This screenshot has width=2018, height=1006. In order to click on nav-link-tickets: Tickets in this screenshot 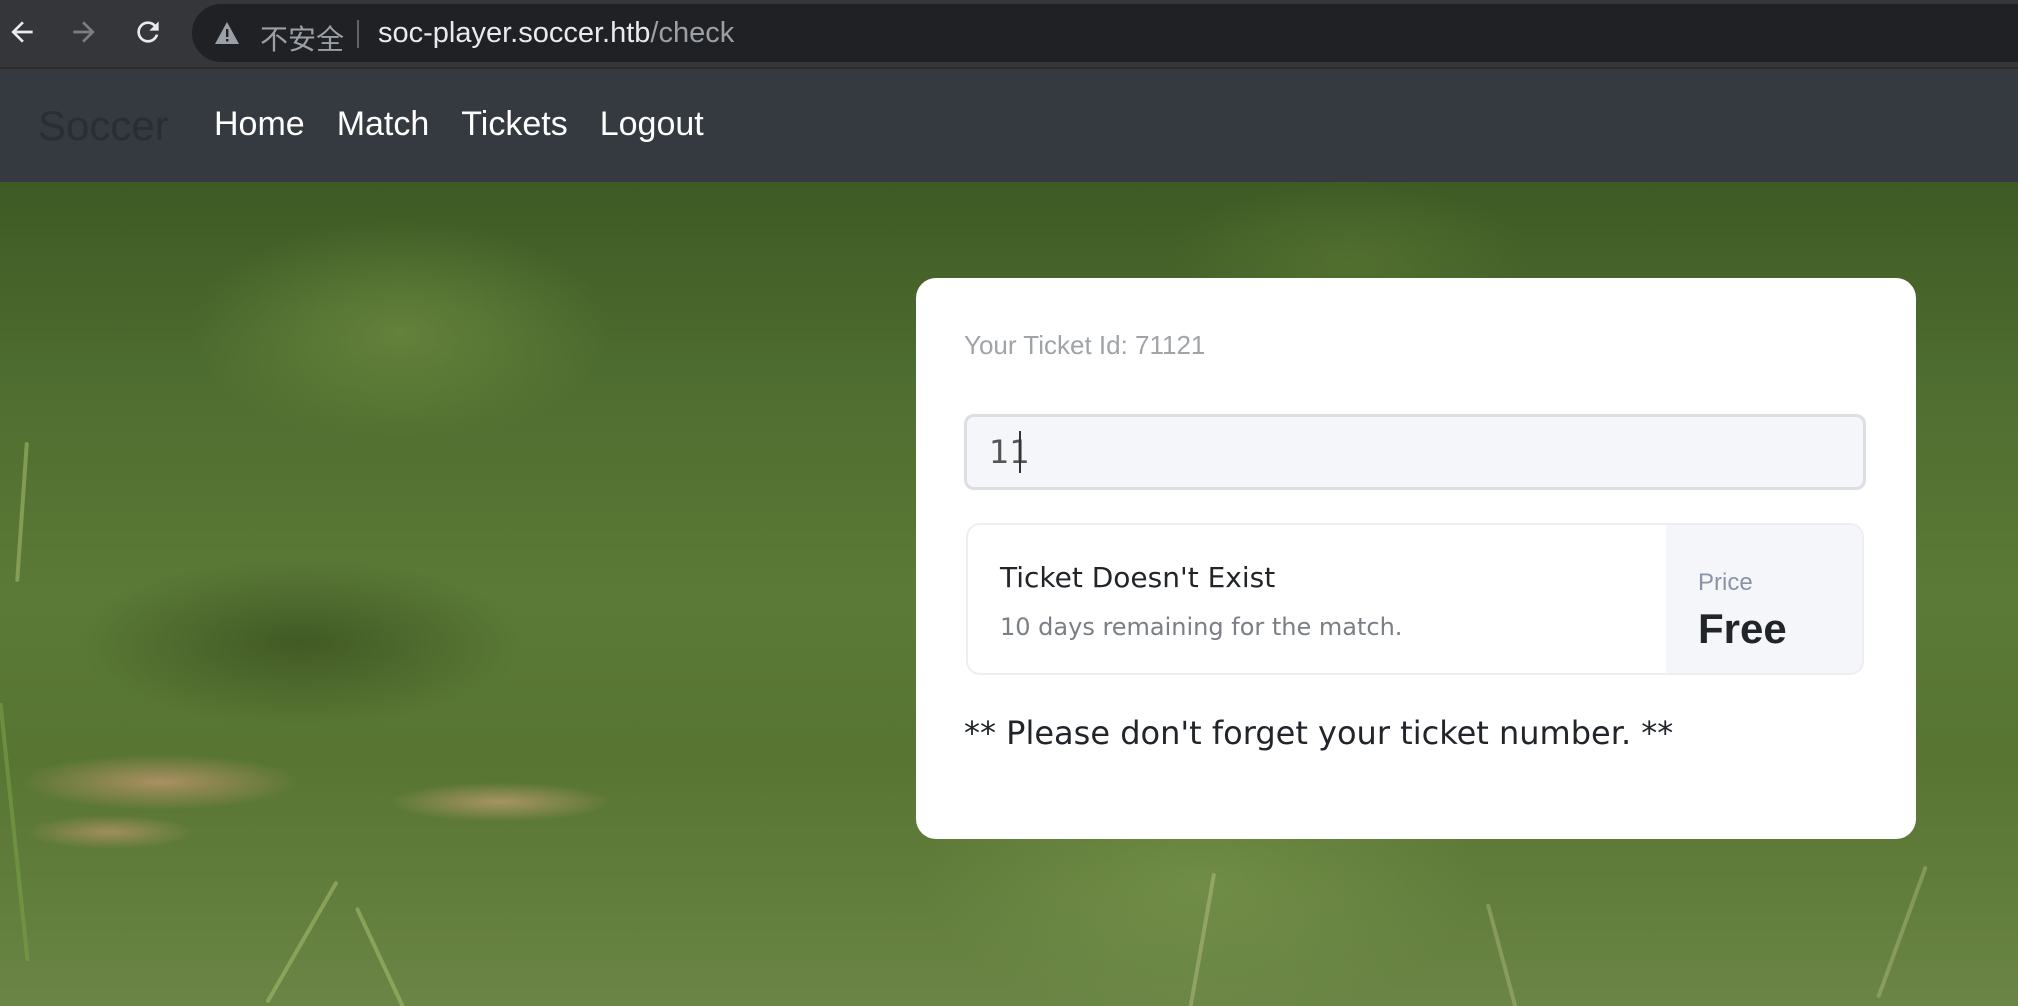, I will do `click(514, 124)`.